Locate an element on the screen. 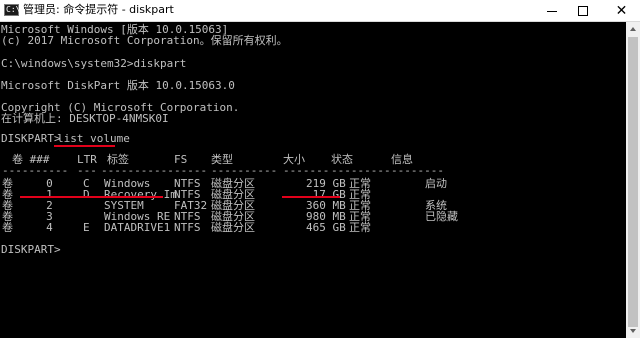  scroll-up-button is located at coordinates (633, 29).